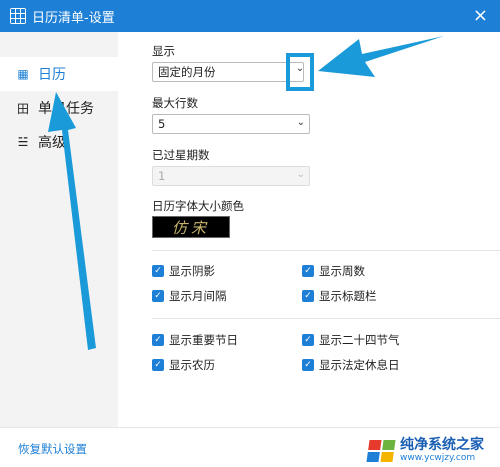  What do you see at coordinates (250, 447) in the screenshot?
I see `footer: 恢复默认设置 纯净系统之家 www.ycwjzy.com` at bounding box center [250, 447].